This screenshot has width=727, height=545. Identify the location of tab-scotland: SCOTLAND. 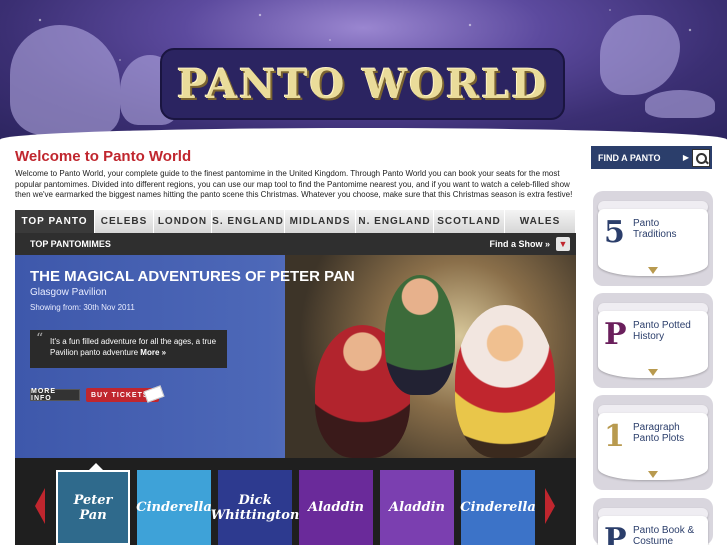
(469, 221).